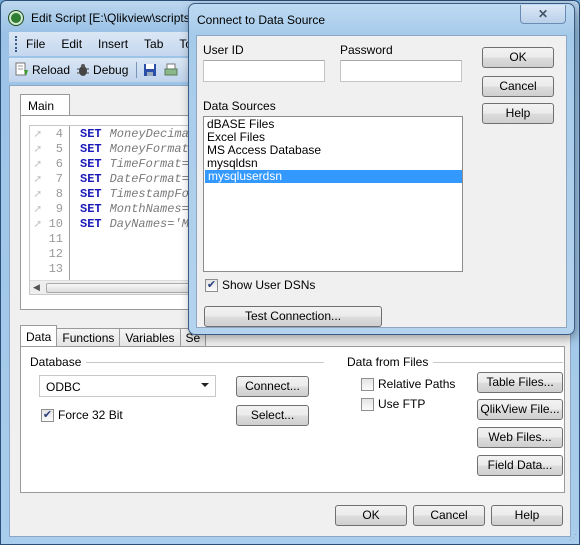 The image size is (580, 545). What do you see at coordinates (39, 336) in the screenshot?
I see `tab-data: Data` at bounding box center [39, 336].